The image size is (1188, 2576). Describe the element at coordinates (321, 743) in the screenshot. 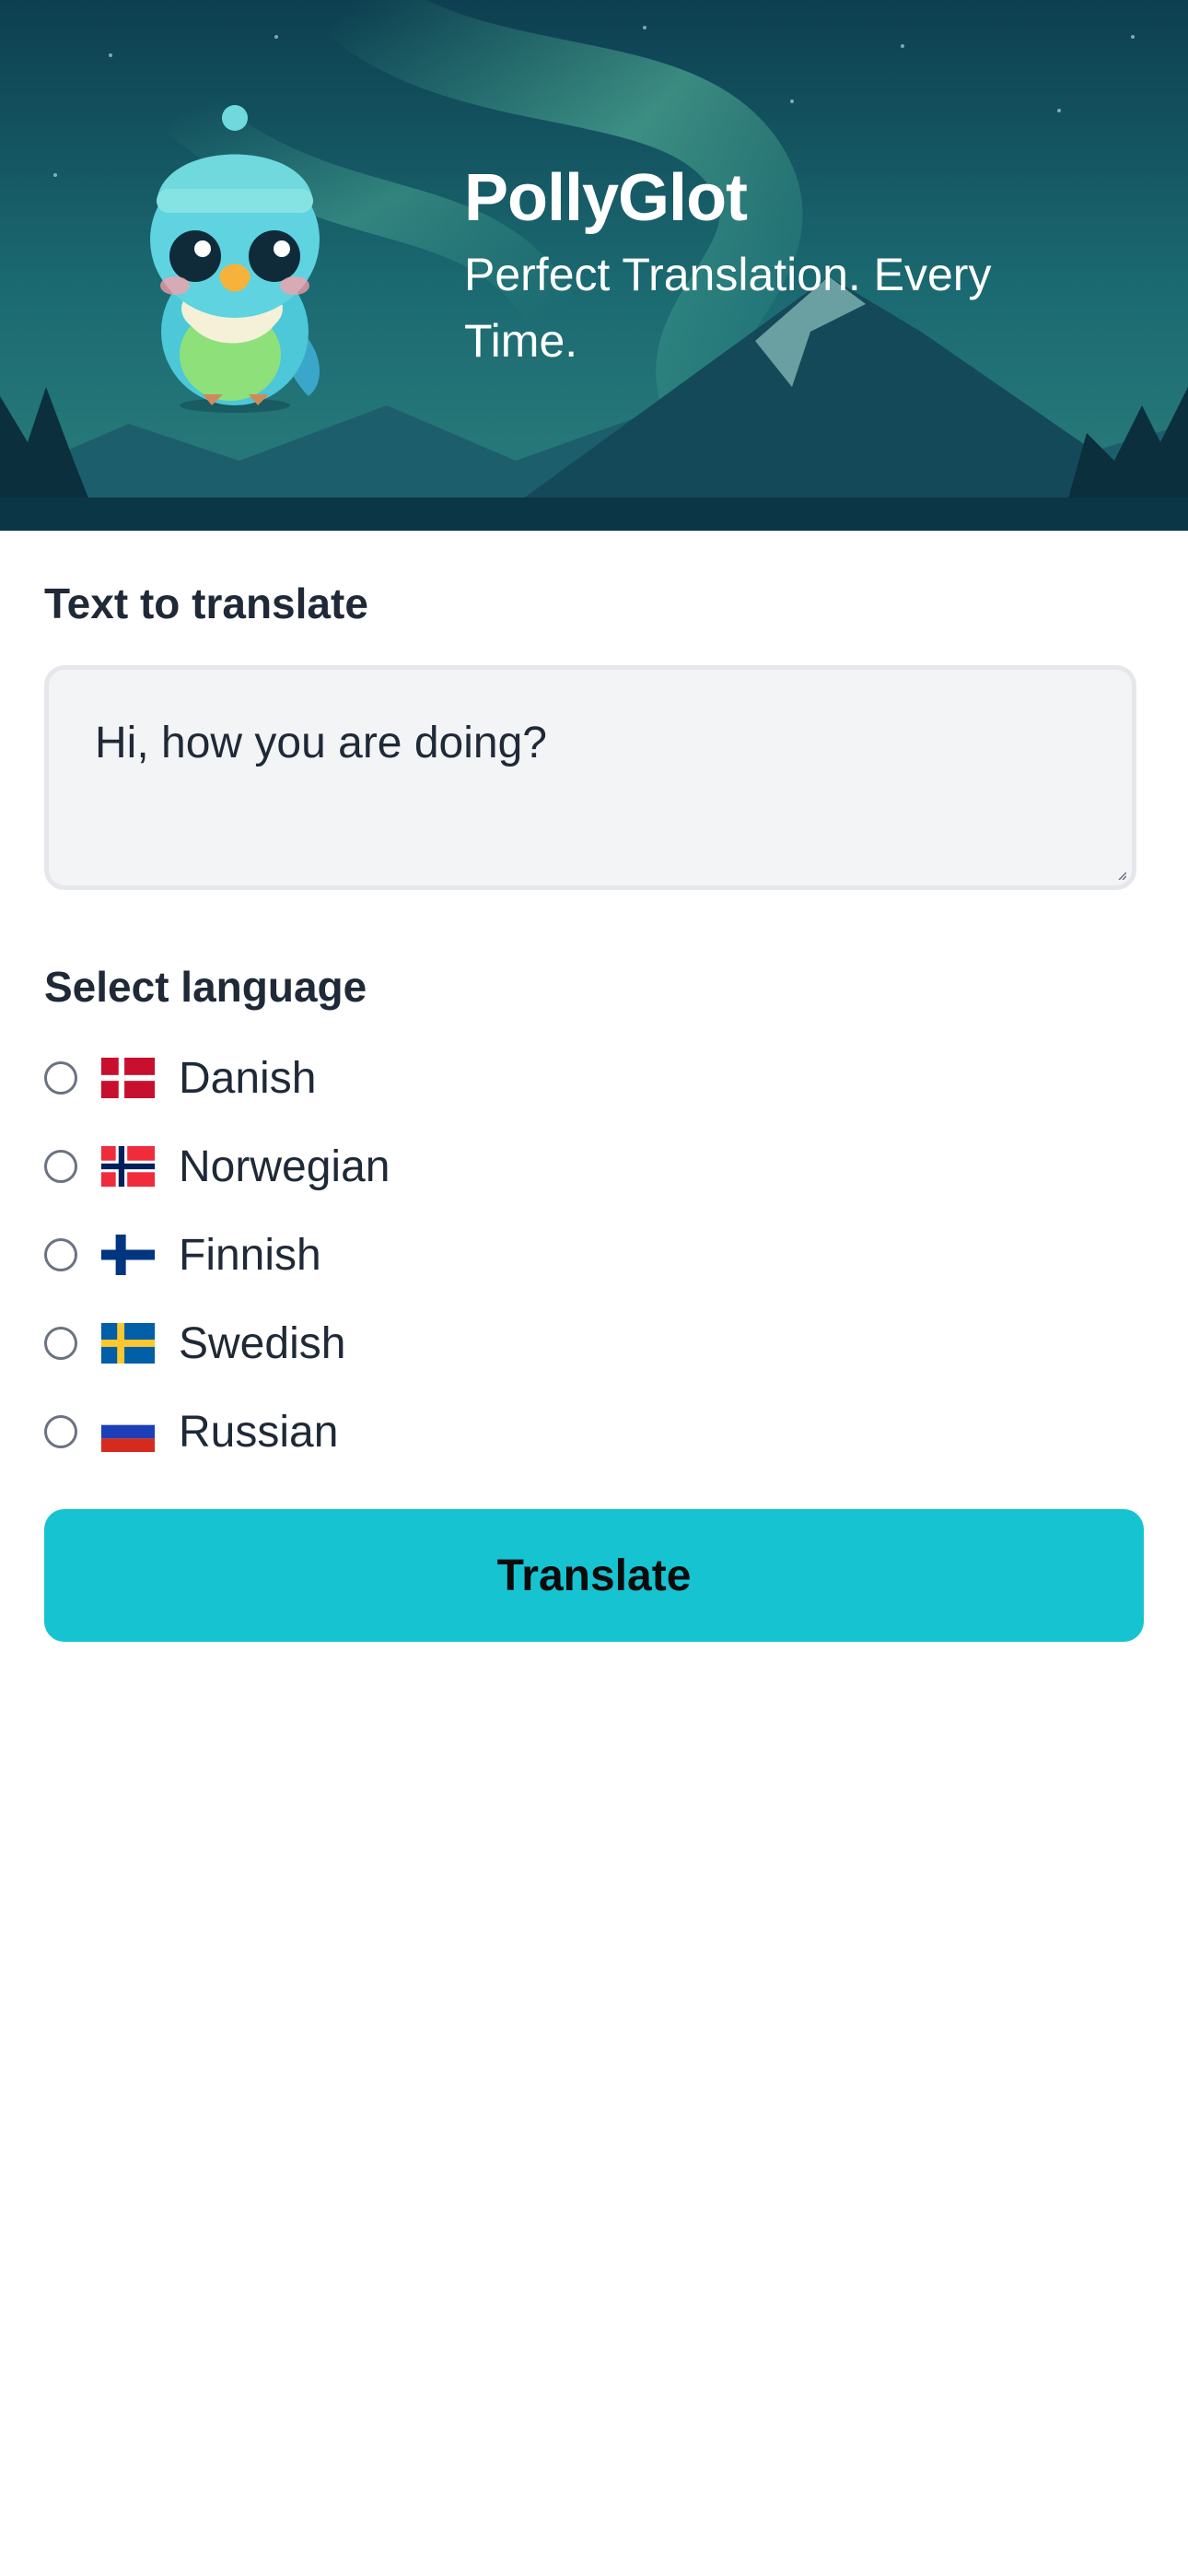

I see `input-value: Hi, how you are doing?` at that location.